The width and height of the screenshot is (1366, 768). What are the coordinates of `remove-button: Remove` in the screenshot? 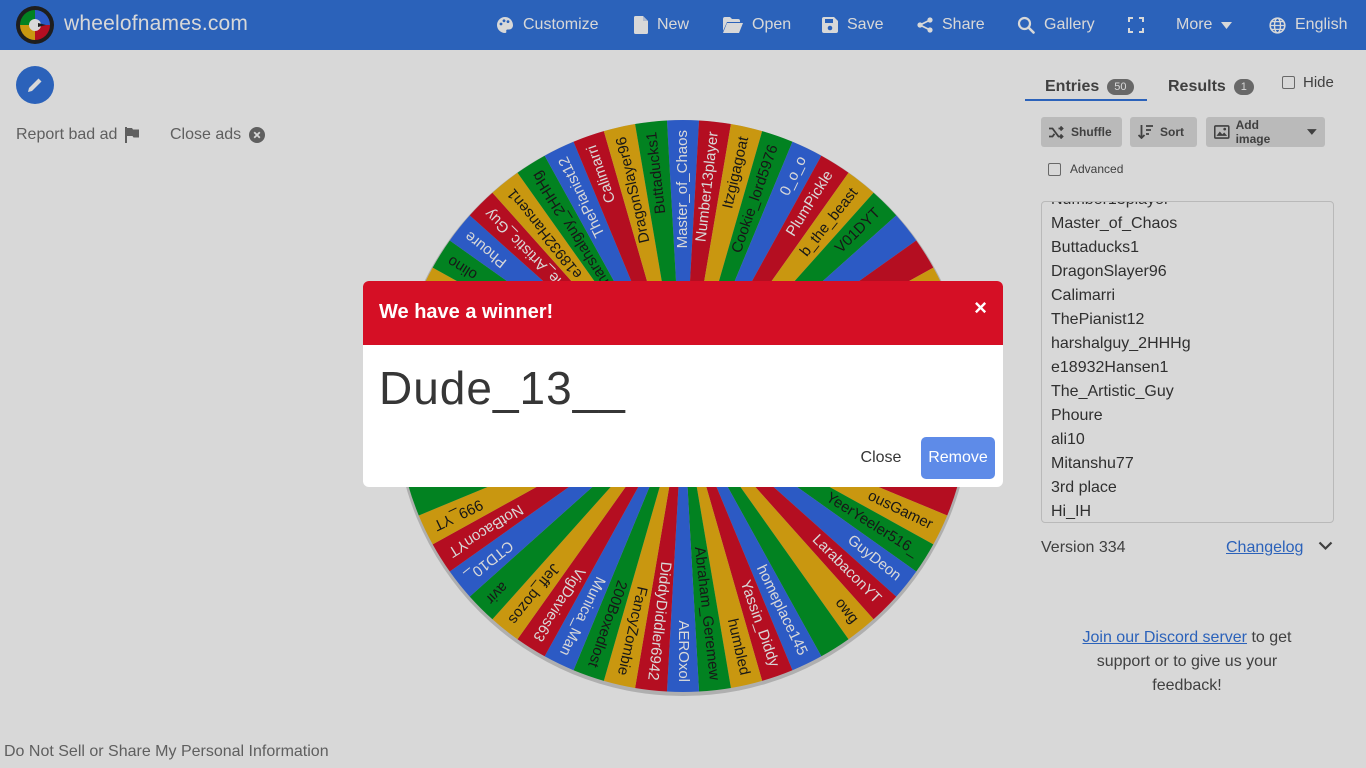 It's located at (958, 458).